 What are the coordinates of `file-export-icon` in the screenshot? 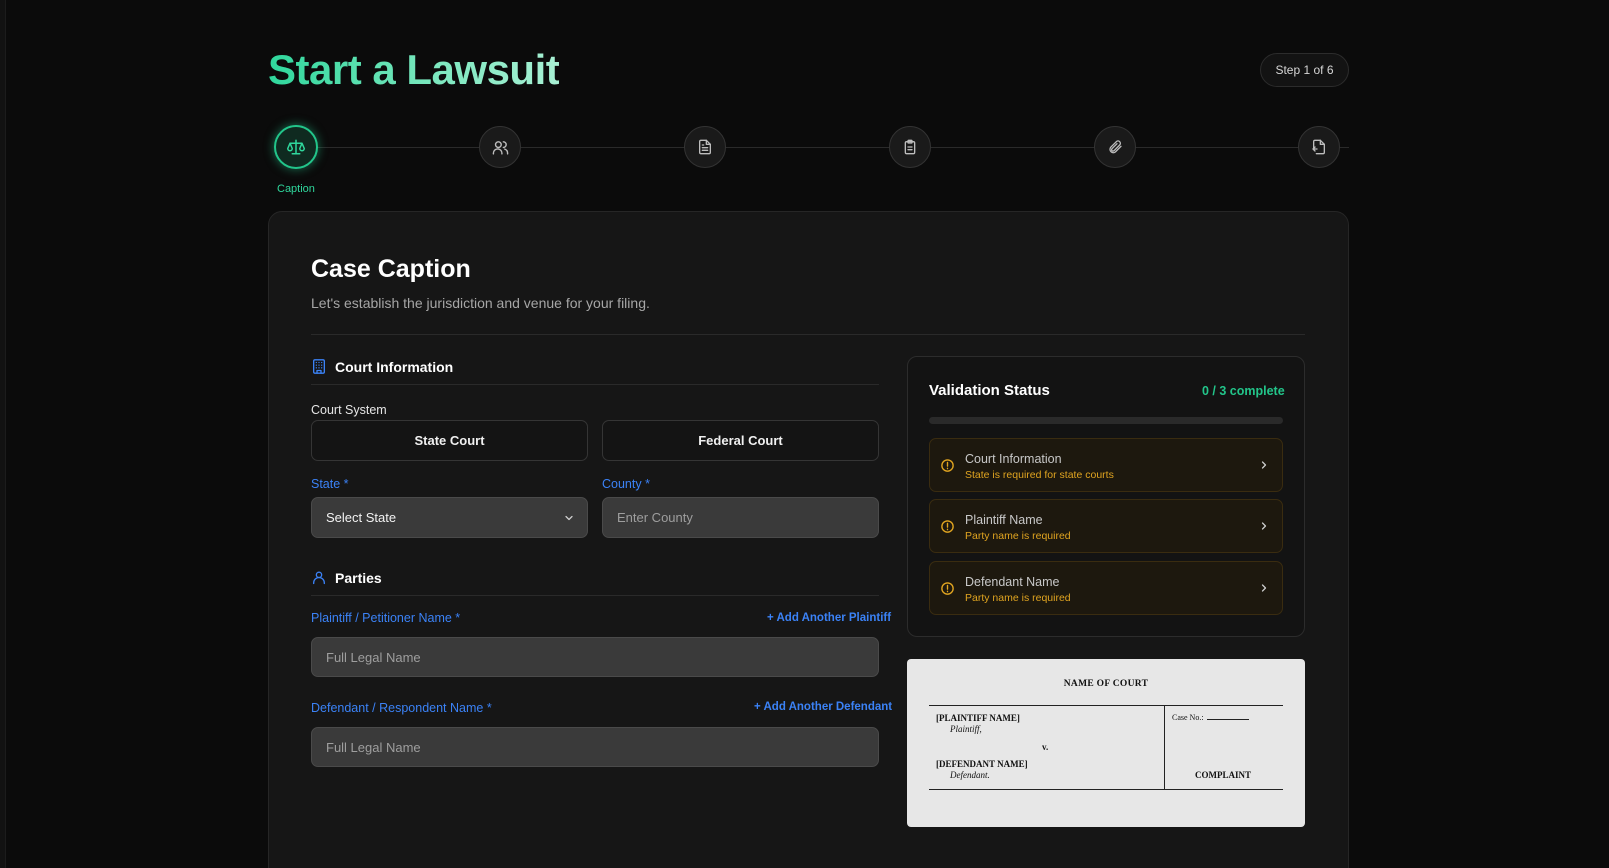 It's located at (1318, 147).